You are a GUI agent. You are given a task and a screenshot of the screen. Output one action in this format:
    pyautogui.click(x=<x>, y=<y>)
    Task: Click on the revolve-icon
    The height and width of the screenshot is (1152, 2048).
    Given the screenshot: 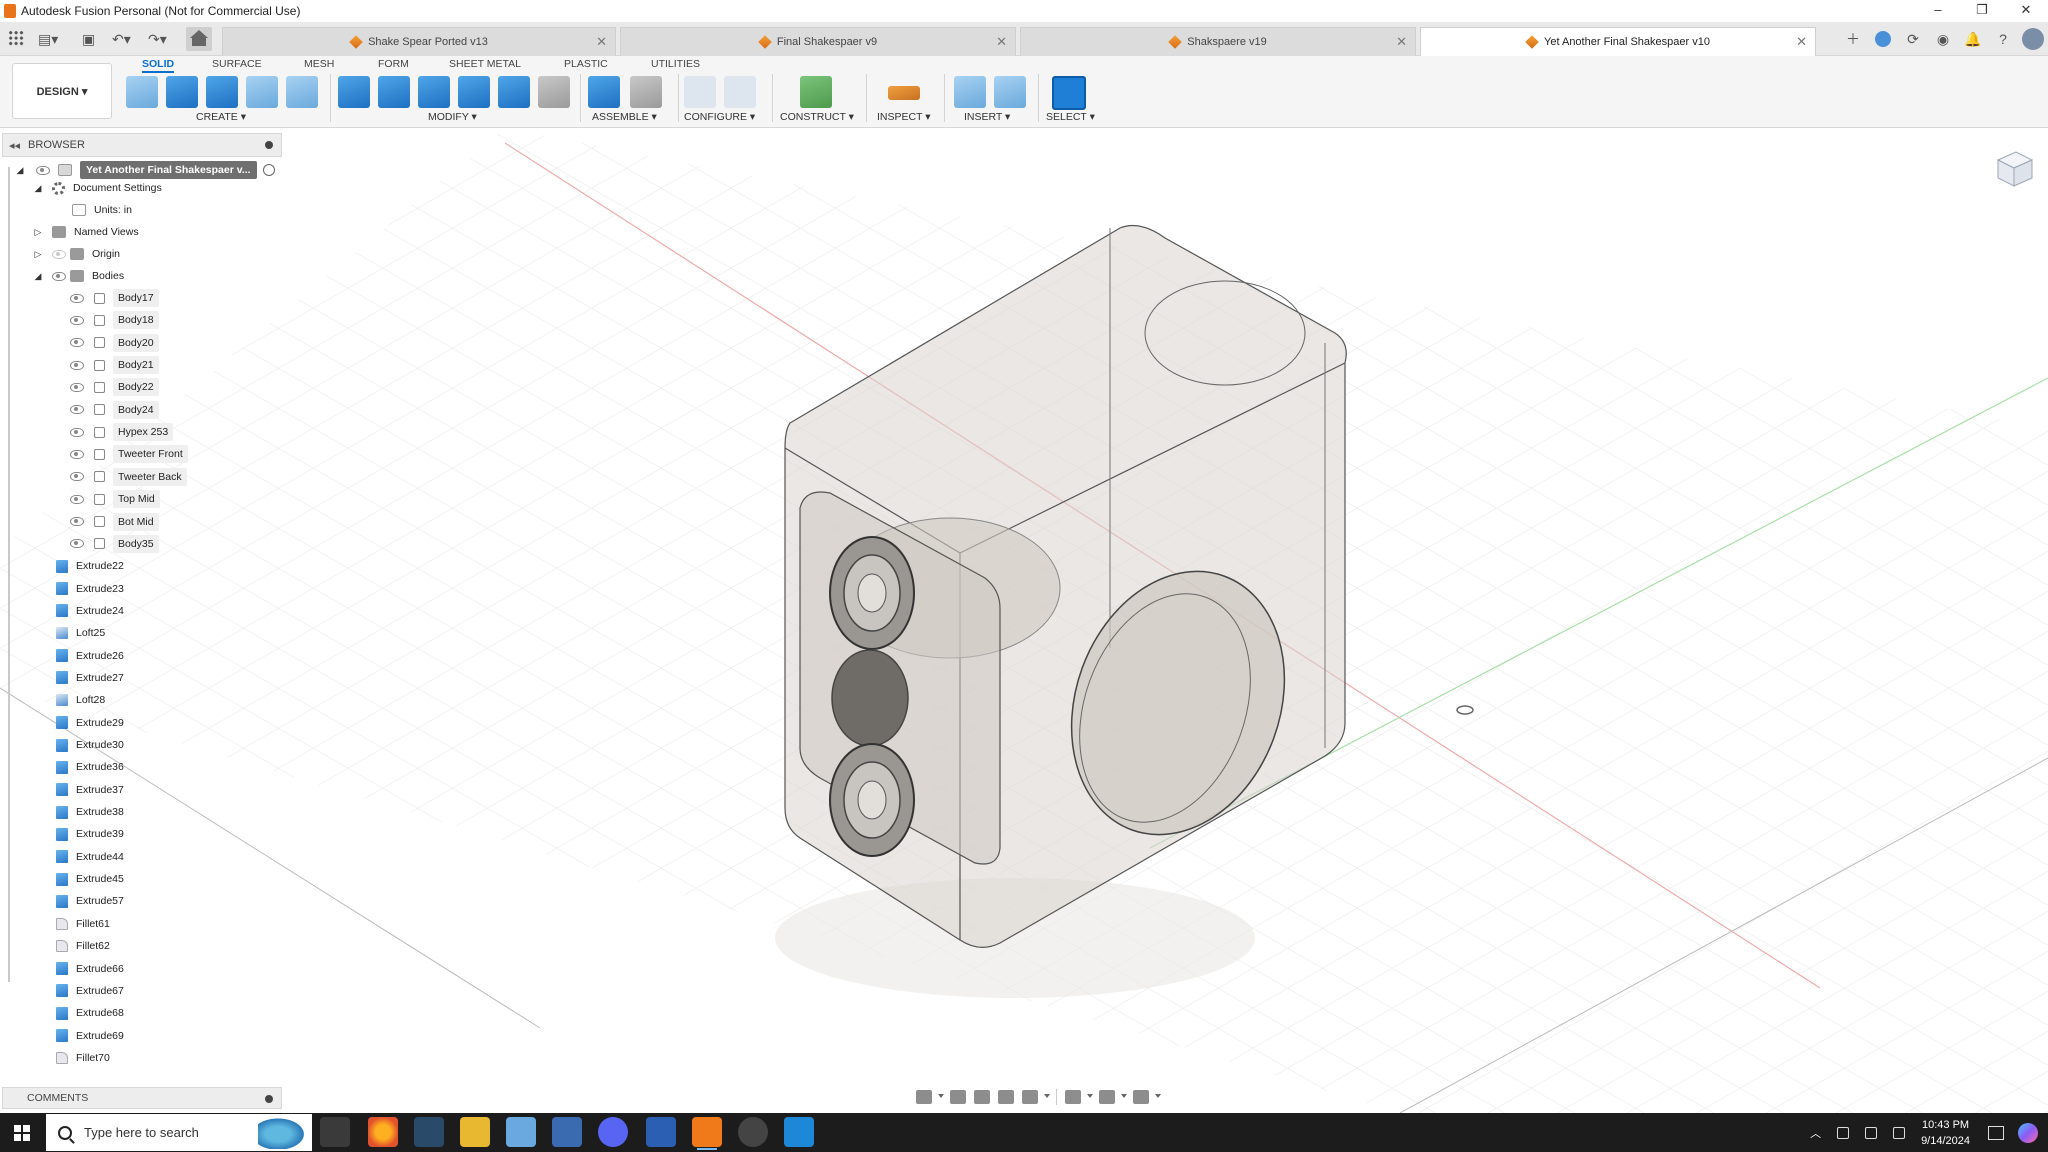 What is the action you would take?
    pyautogui.click(x=222, y=92)
    